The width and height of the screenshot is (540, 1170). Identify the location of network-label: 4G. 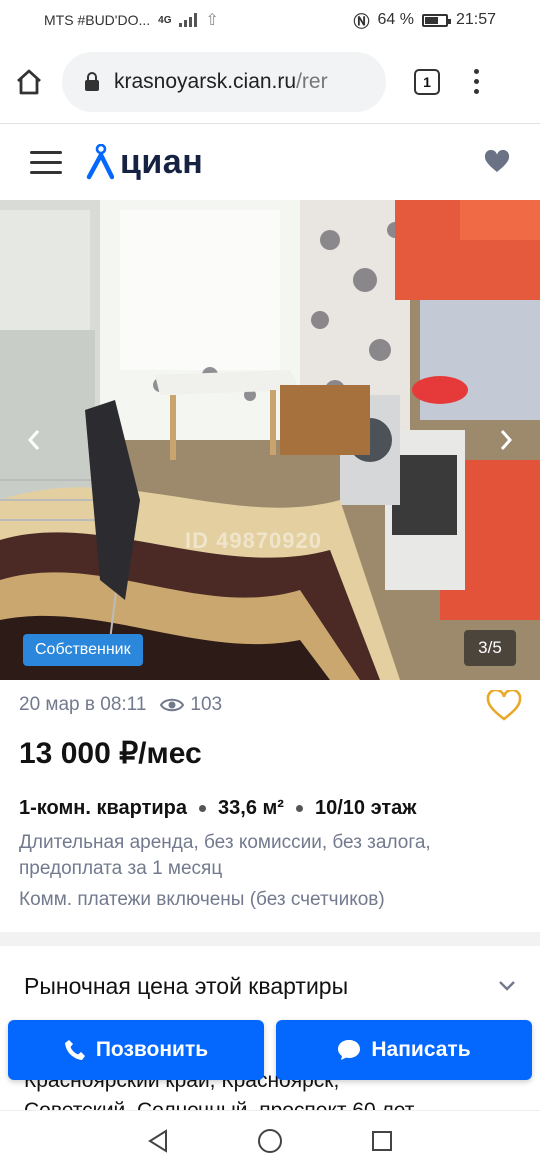
(165, 20).